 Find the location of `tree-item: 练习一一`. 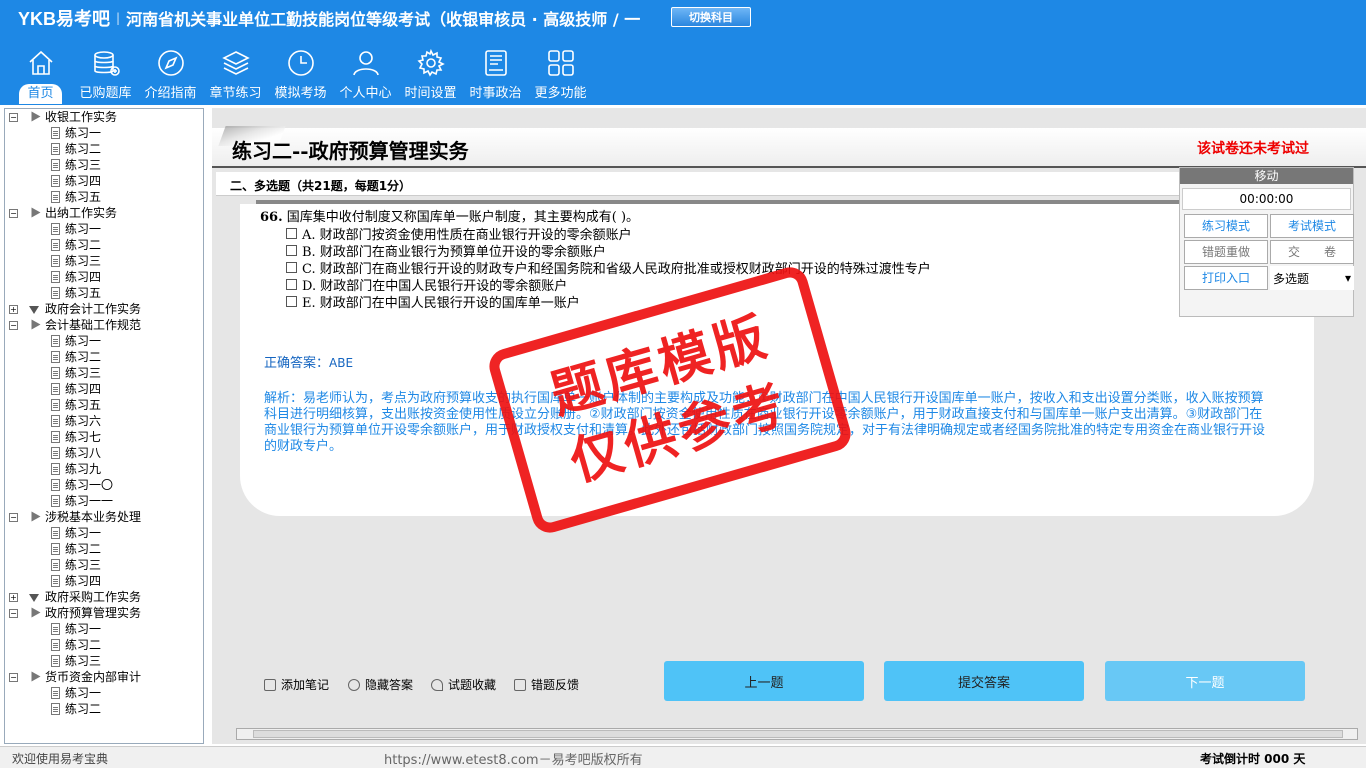

tree-item: 练习一一 is located at coordinates (104, 501).